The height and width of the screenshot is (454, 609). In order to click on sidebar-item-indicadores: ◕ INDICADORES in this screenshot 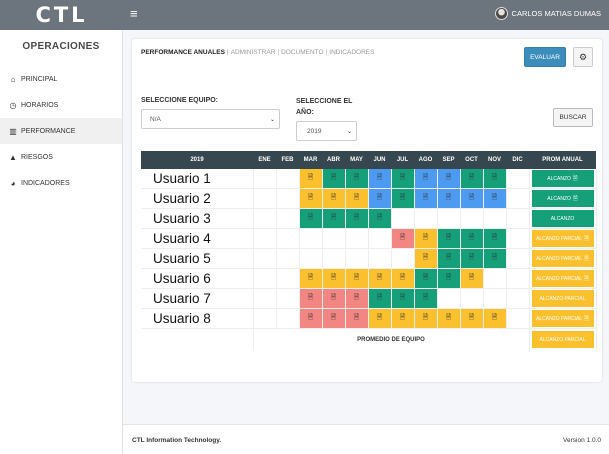, I will do `click(61, 183)`.